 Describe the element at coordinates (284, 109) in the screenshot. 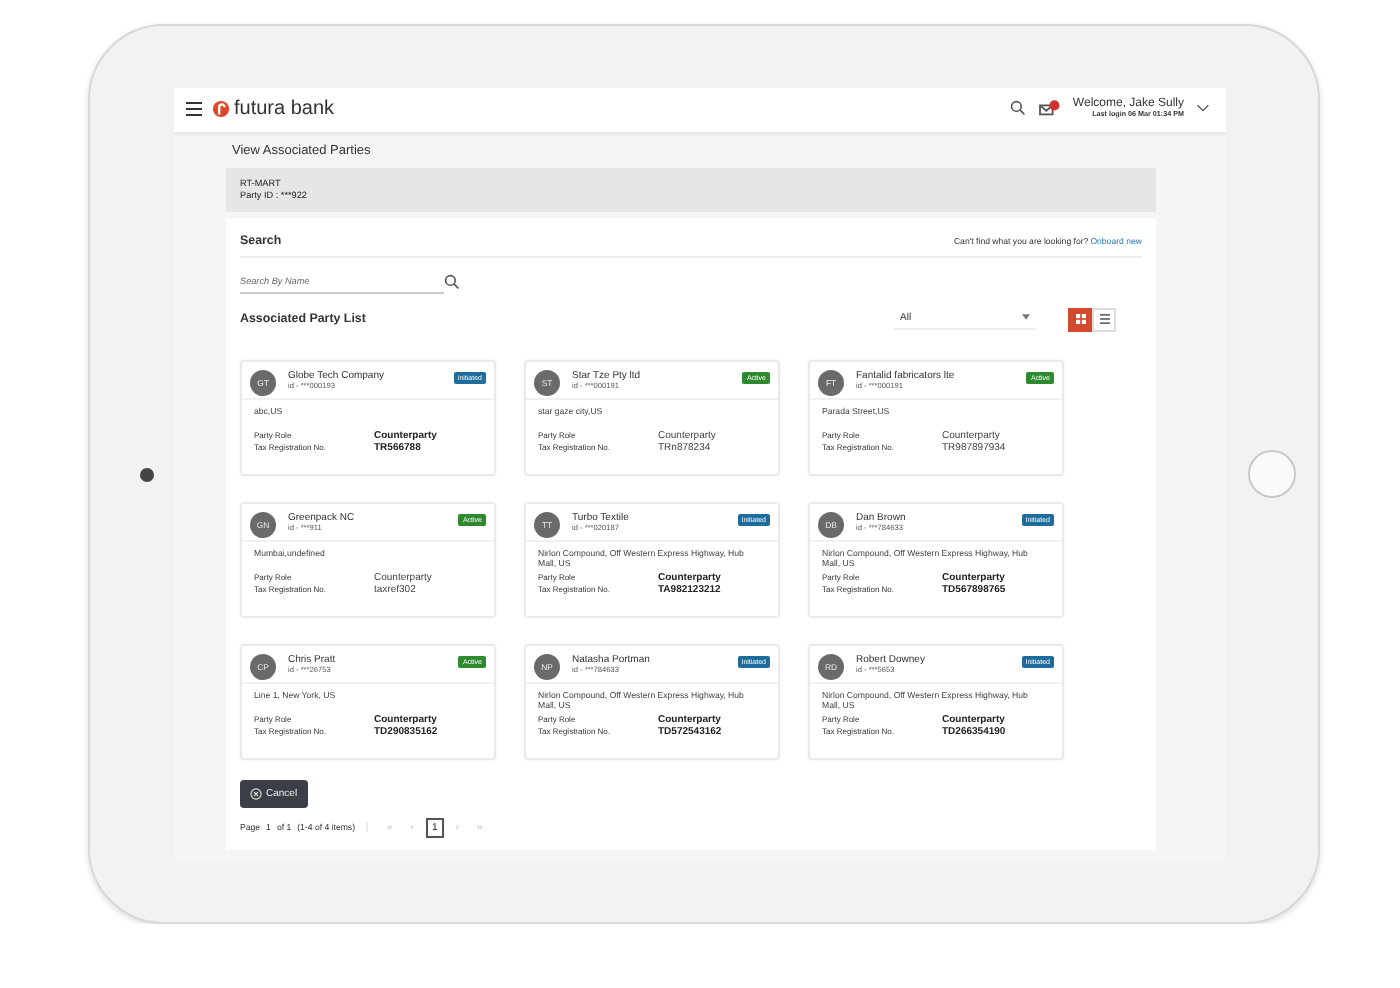

I see `logo-text: futura bank` at that location.